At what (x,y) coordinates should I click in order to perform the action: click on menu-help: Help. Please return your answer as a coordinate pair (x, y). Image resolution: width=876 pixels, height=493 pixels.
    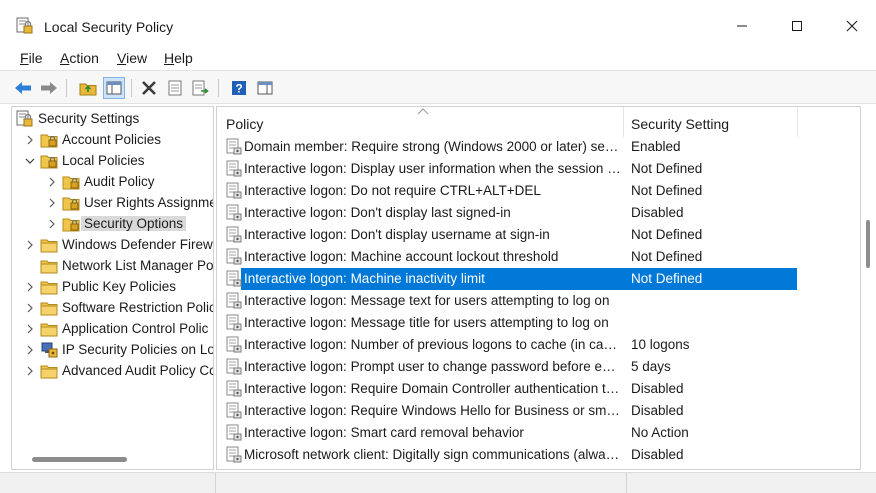
    Looking at the image, I should click on (178, 58).